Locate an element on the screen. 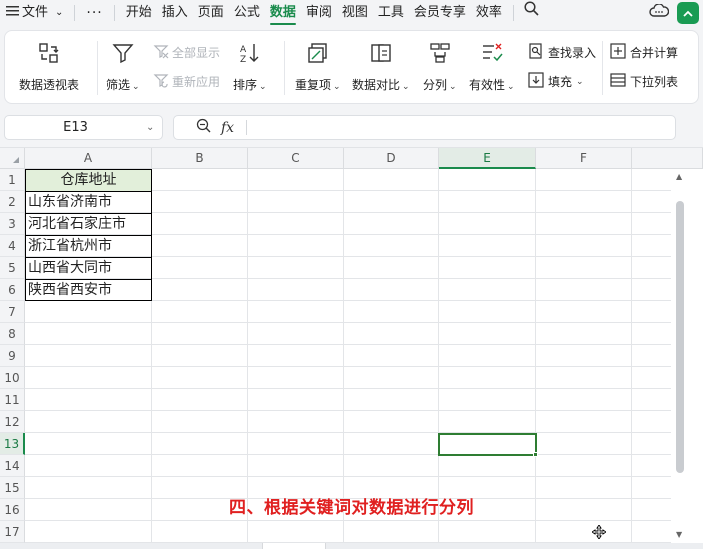 The width and height of the screenshot is (703, 549). table-row: 陕西省西安市 is located at coordinates (88, 291).